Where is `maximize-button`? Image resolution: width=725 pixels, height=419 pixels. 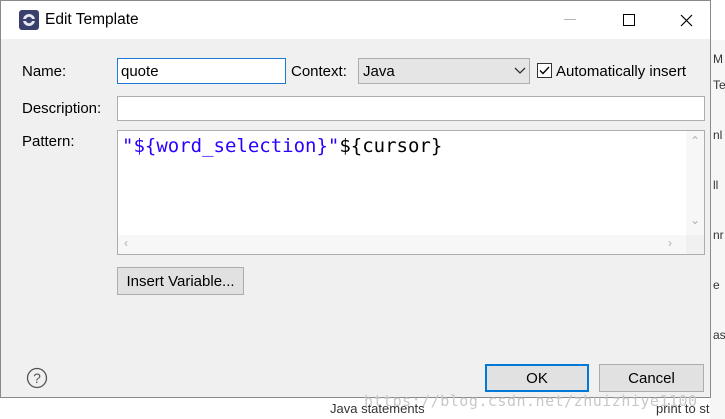
maximize-button is located at coordinates (629, 20).